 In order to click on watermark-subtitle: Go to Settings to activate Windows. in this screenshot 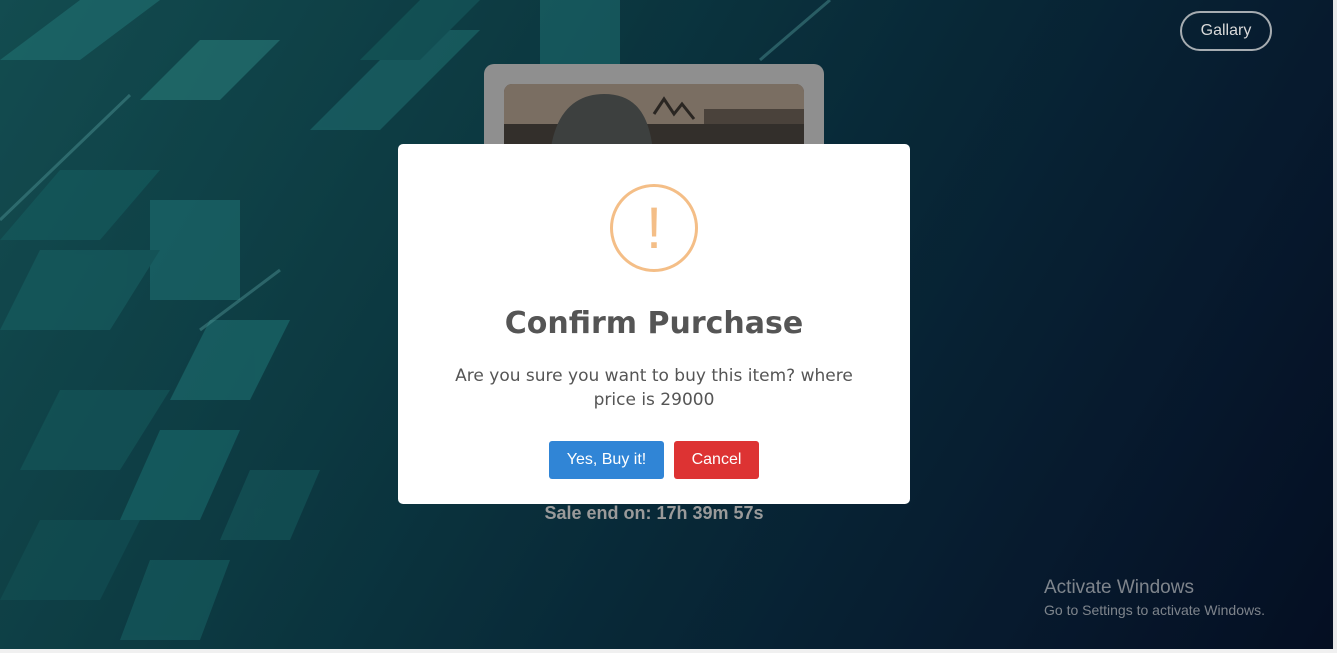, I will do `click(1154, 610)`.